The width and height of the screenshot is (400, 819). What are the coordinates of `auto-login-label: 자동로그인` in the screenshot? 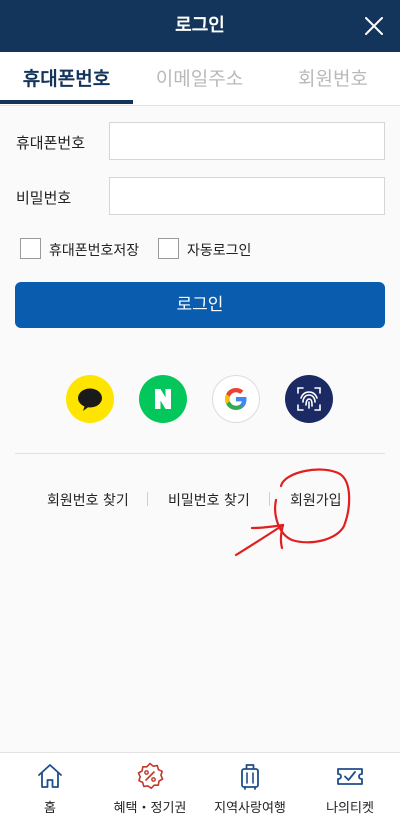 It's located at (219, 250).